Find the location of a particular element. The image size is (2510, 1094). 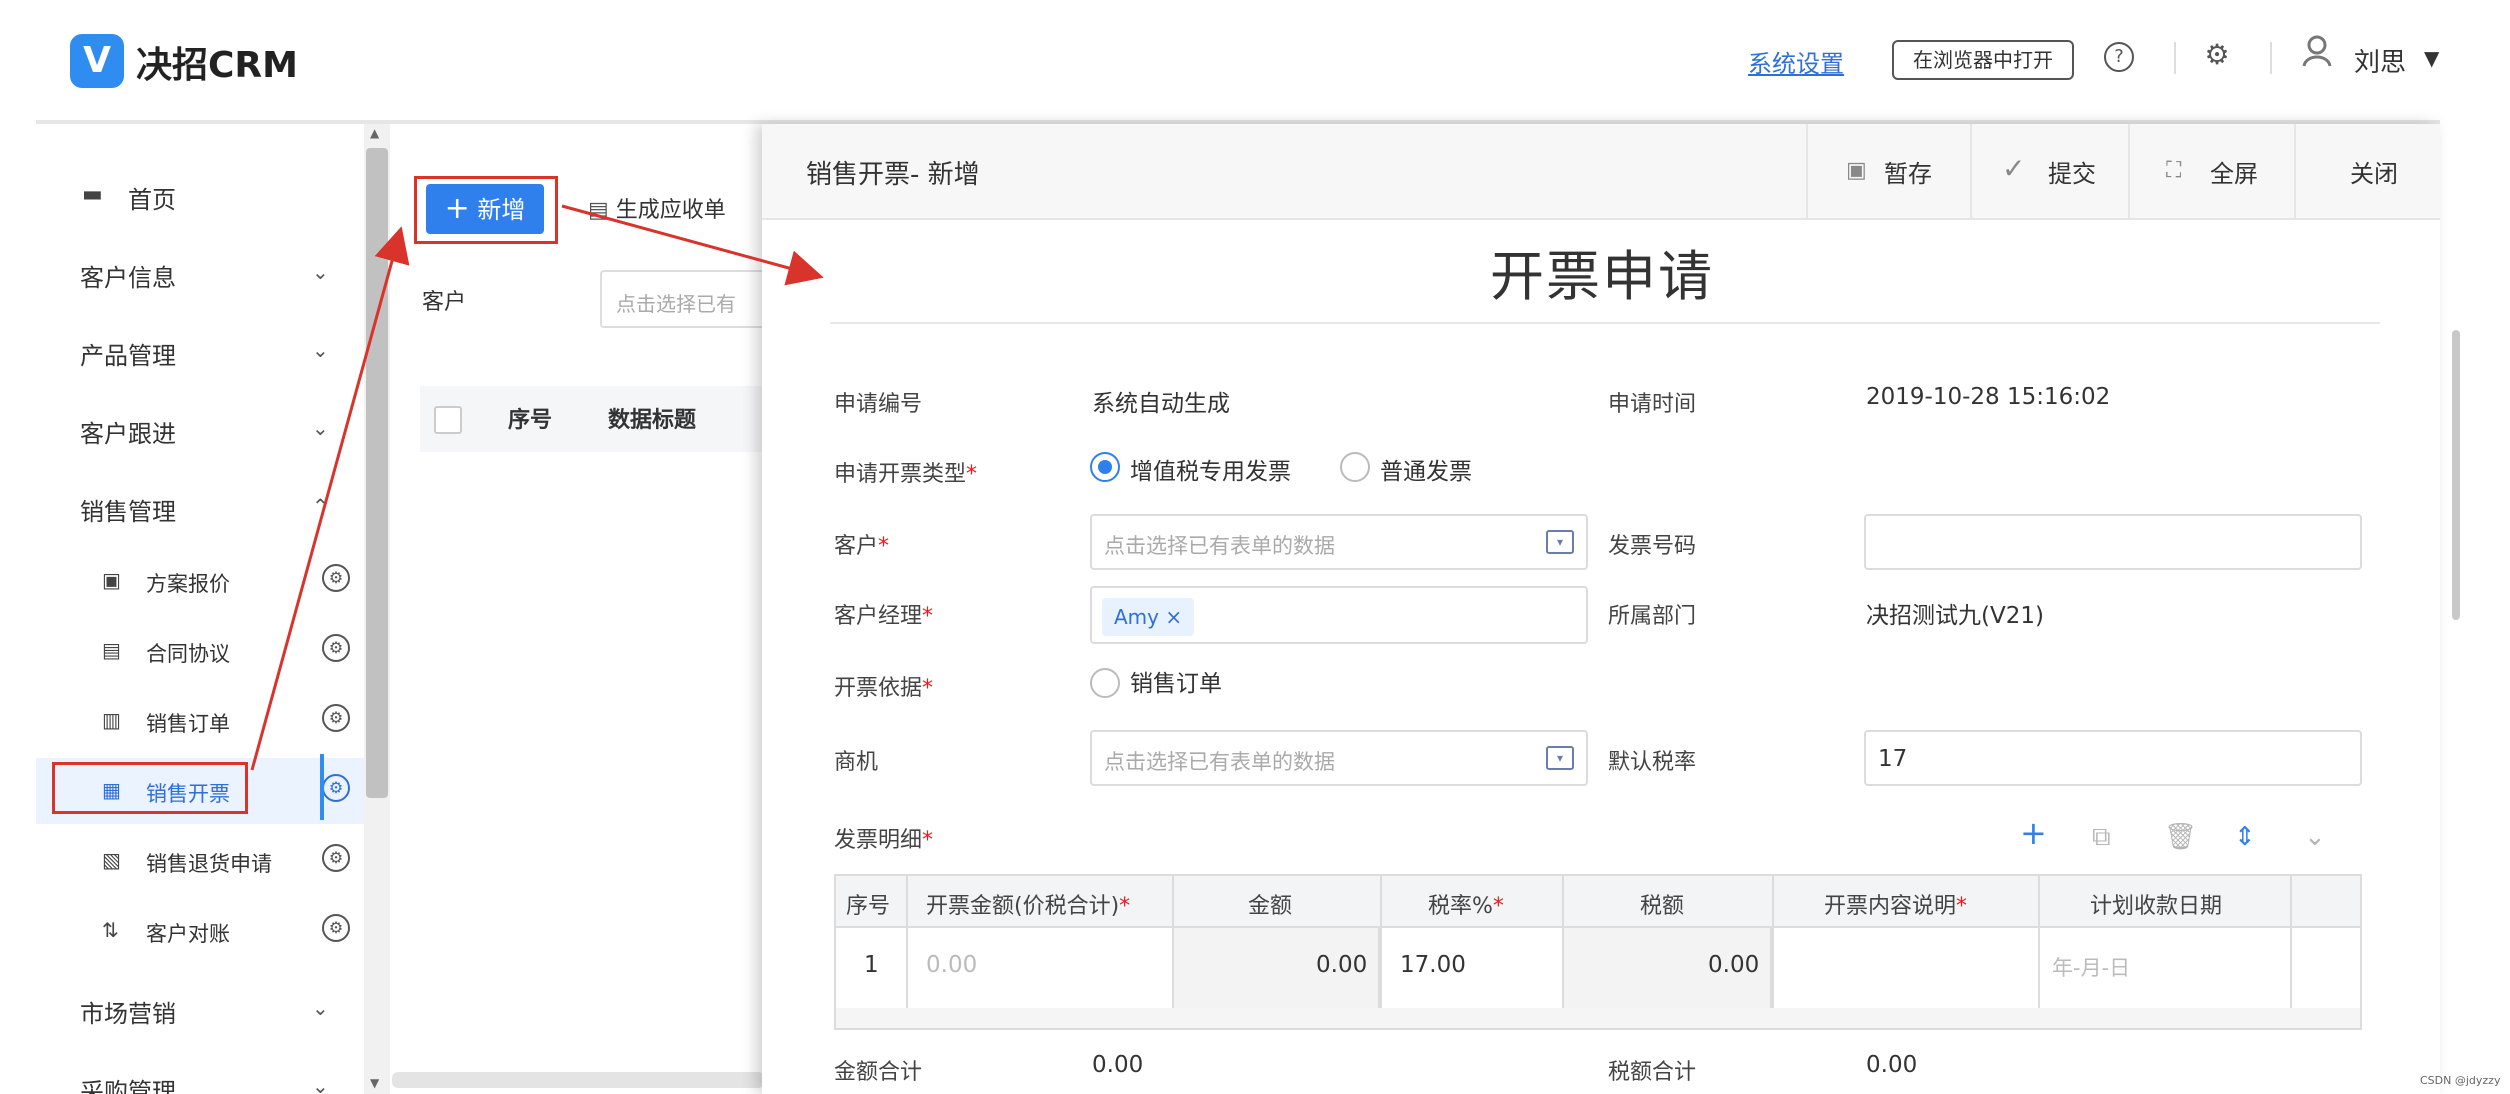

annotation-highlight-add is located at coordinates (486, 210).